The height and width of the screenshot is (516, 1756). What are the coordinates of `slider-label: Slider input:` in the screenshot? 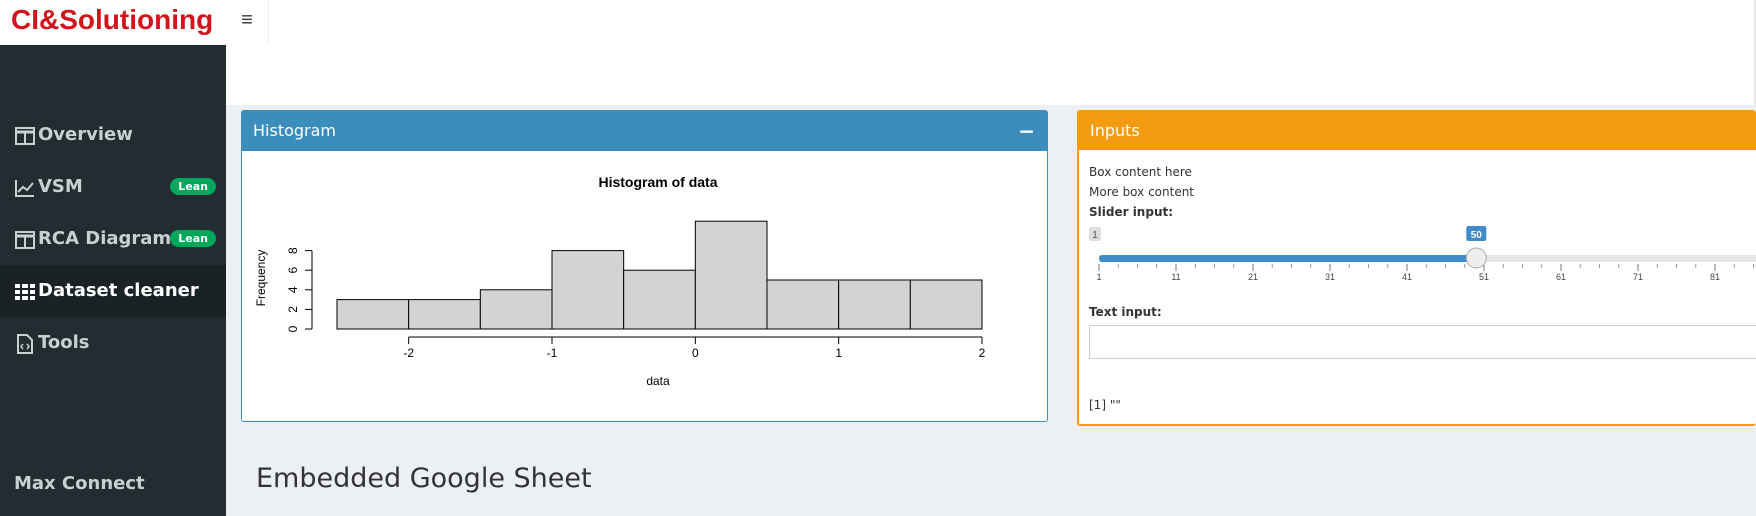 It's located at (1131, 212).